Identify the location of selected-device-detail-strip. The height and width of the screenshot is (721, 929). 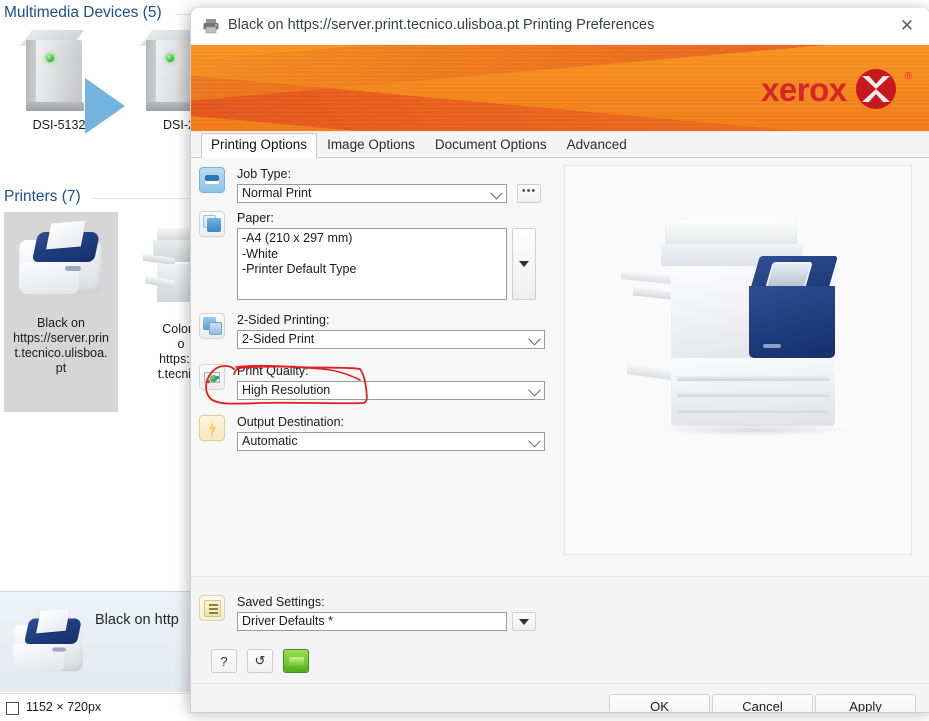
(95, 641).